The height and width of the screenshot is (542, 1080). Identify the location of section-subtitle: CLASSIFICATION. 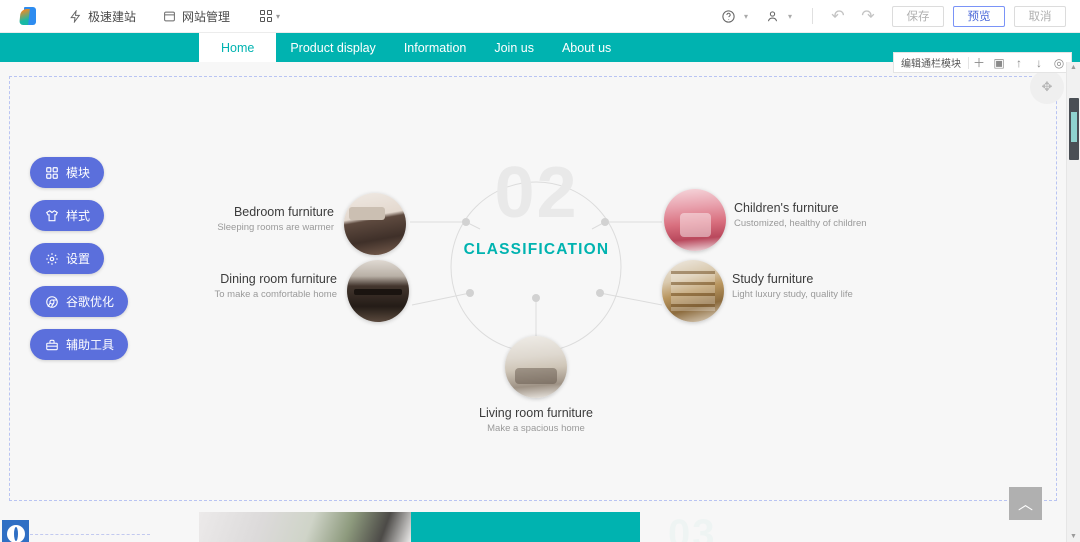
(536, 249).